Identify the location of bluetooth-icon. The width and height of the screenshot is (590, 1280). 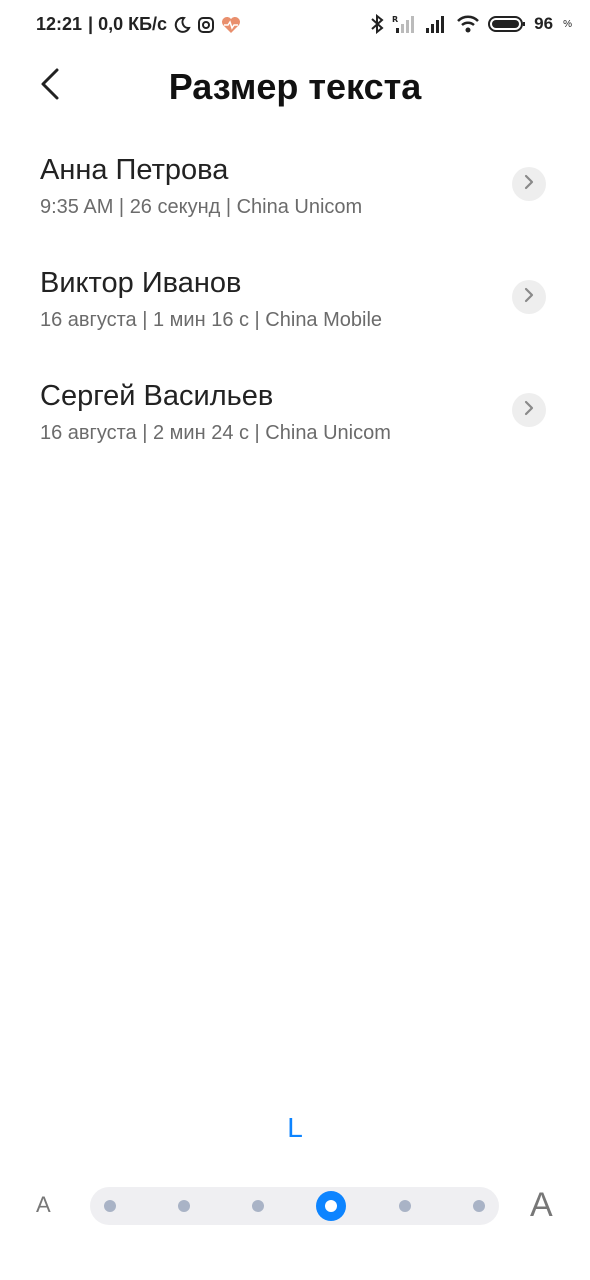
(377, 24).